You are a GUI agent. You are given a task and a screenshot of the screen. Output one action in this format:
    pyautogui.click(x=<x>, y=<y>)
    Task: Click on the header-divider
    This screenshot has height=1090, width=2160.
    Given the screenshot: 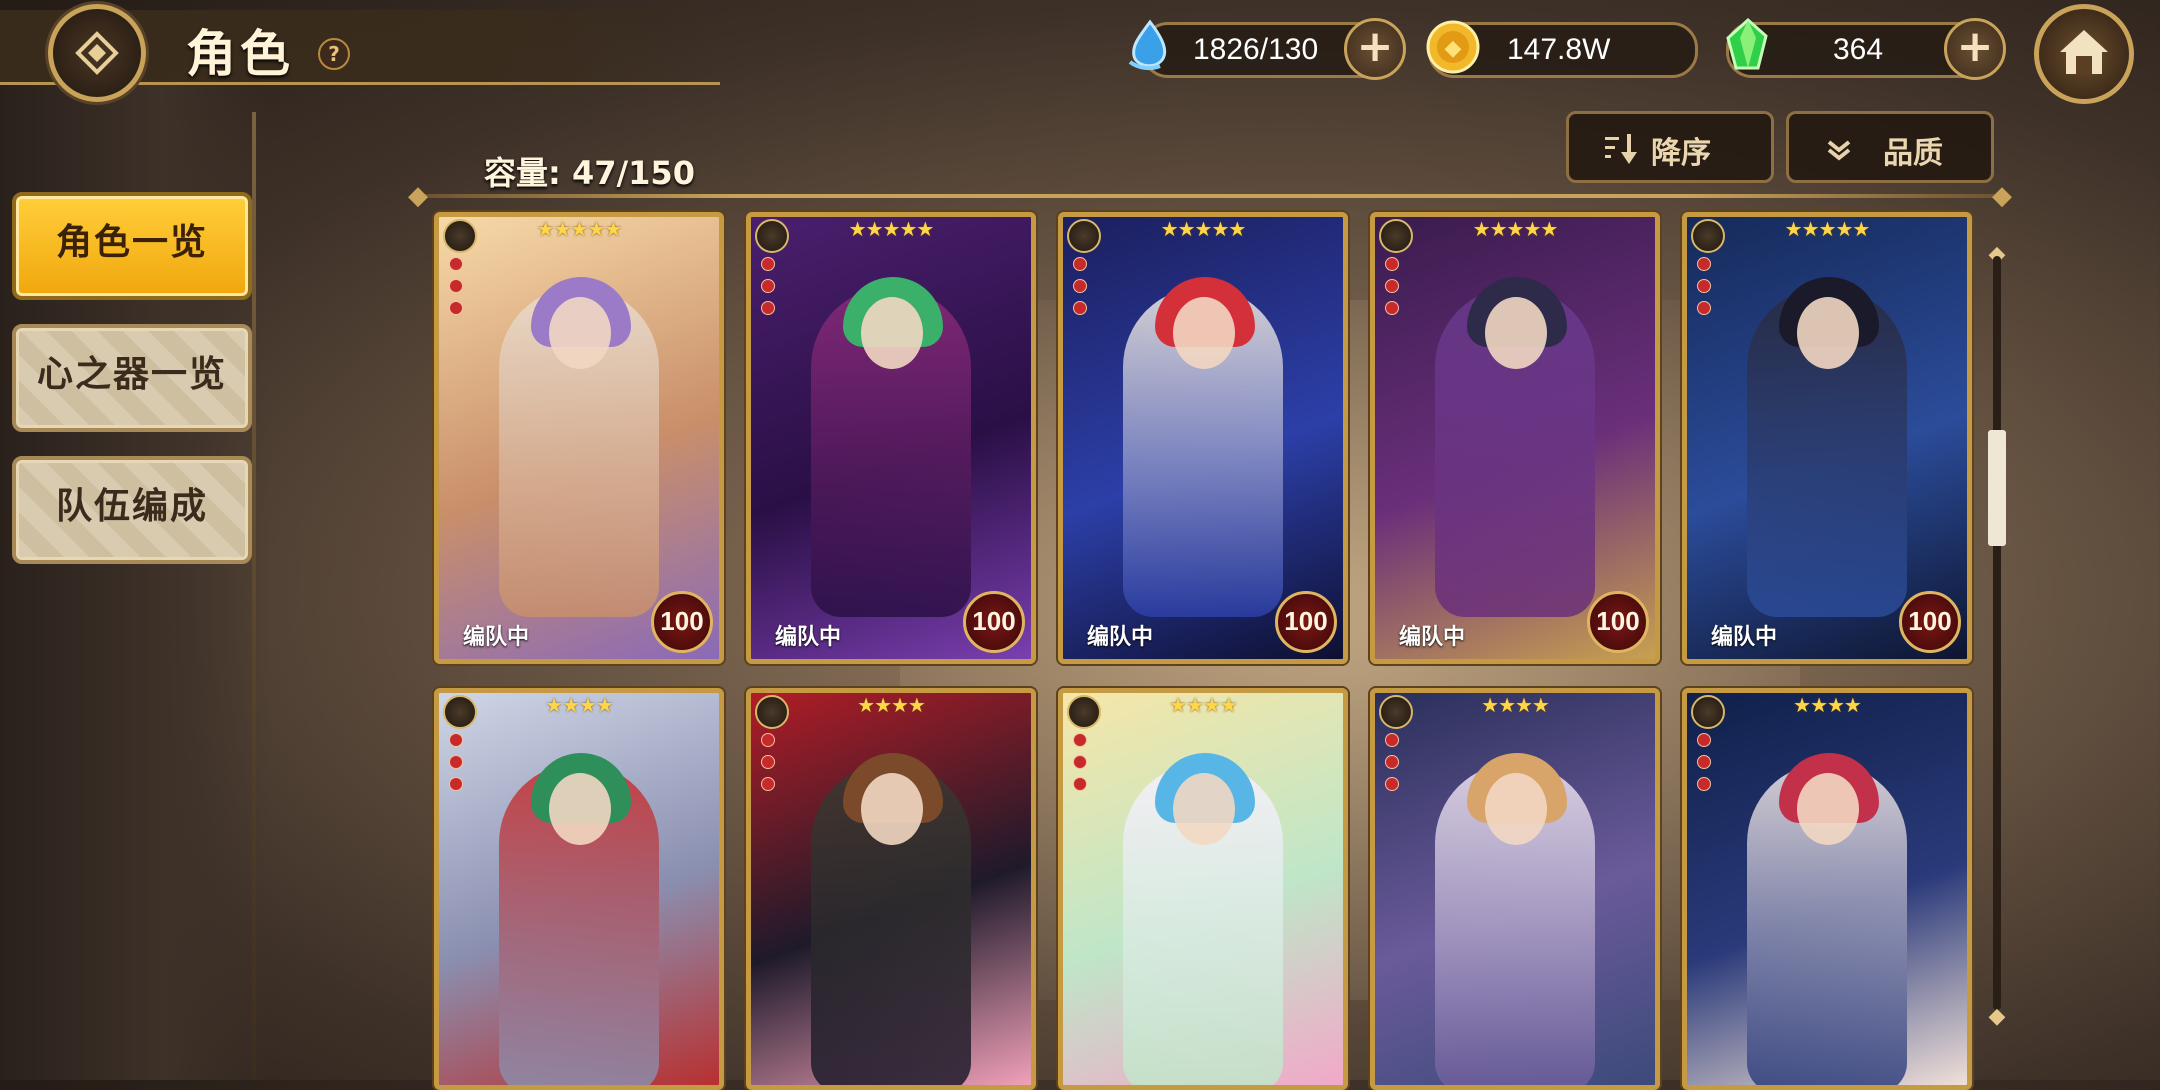 What is the action you would take?
    pyautogui.click(x=1211, y=196)
    